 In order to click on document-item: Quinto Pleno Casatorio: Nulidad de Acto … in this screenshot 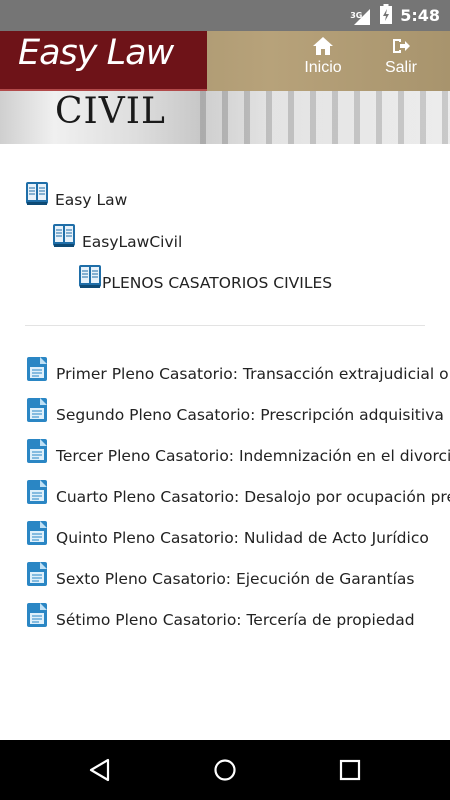, I will do `click(238, 533)`.